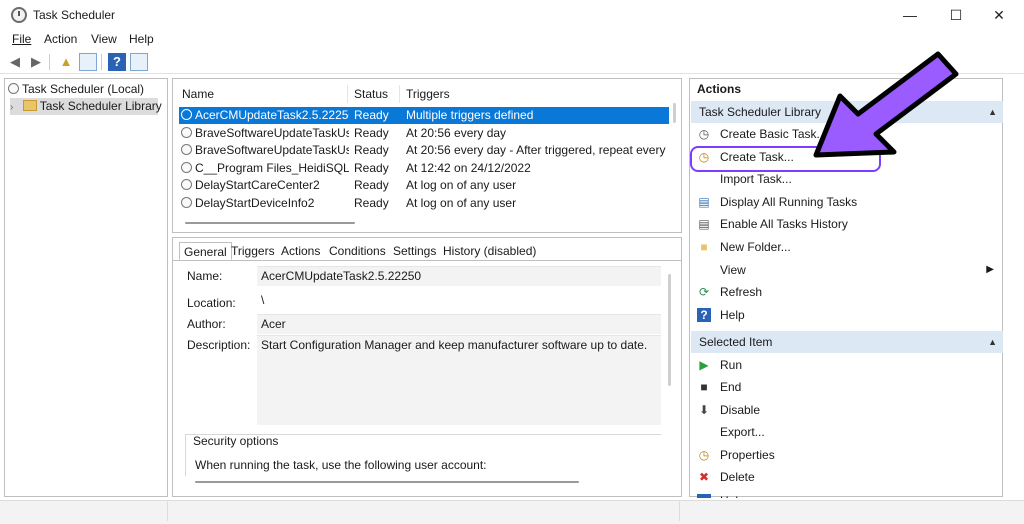 The height and width of the screenshot is (524, 1024). Describe the element at coordinates (60, 39) in the screenshot. I see `menu-action: Action` at that location.